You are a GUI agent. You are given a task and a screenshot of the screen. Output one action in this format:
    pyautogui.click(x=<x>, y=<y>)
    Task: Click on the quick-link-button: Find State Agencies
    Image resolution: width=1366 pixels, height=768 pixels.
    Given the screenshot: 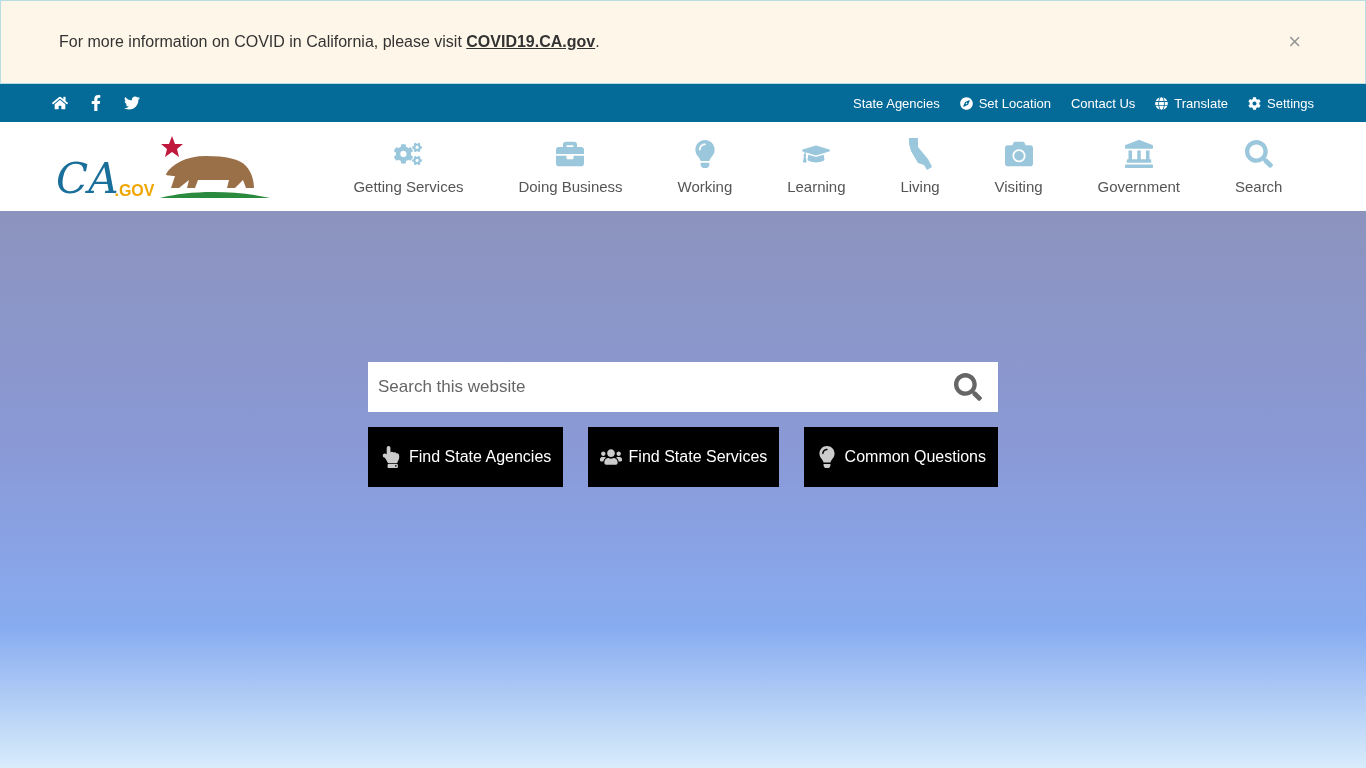 What is the action you would take?
    pyautogui.click(x=466, y=457)
    